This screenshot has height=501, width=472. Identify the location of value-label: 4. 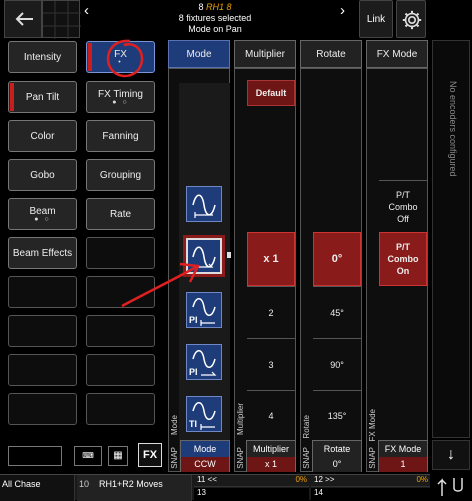
(271, 415).